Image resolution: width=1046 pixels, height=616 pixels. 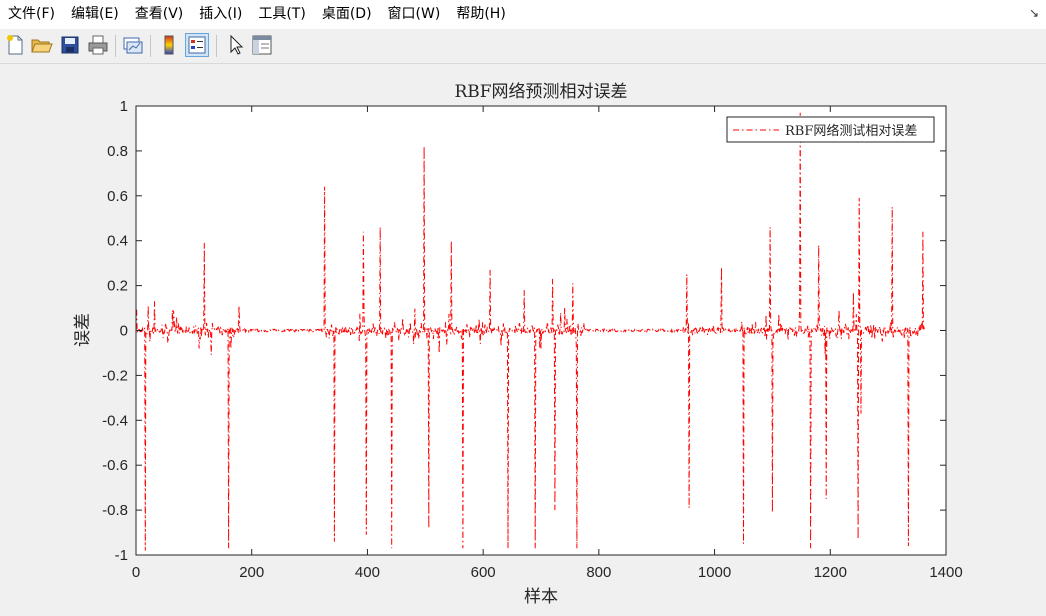 What do you see at coordinates (523, 46) in the screenshot?
I see `toolbar` at bounding box center [523, 46].